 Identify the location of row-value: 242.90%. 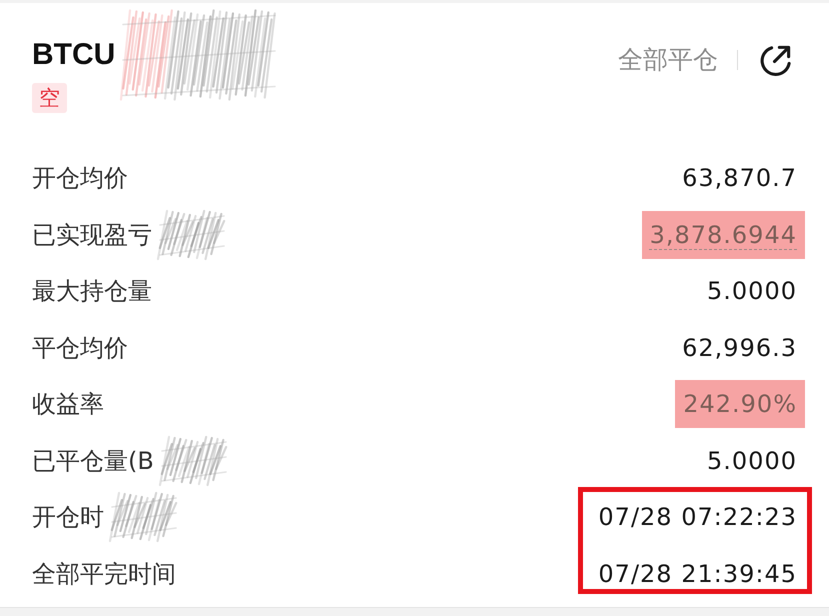
(740, 404).